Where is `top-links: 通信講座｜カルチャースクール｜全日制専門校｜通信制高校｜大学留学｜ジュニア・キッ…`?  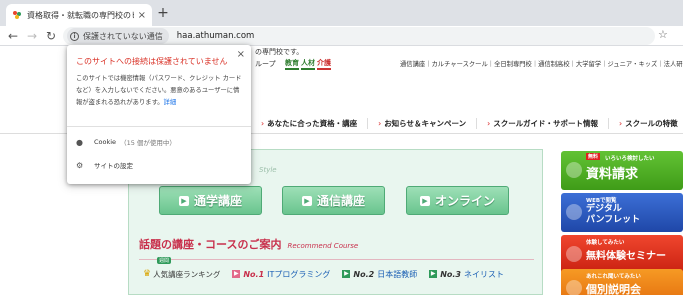
top-links: 通信講座｜カルチャースクール｜全日制専門校｜通信制高校｜大学留学｜ジュニア・キッ… is located at coordinates (541, 63).